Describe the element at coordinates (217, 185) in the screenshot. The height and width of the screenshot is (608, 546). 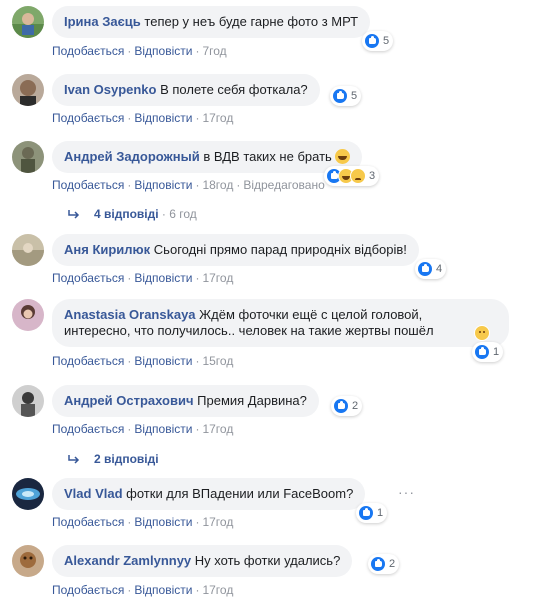
I see `comment-time: 18год` at that location.